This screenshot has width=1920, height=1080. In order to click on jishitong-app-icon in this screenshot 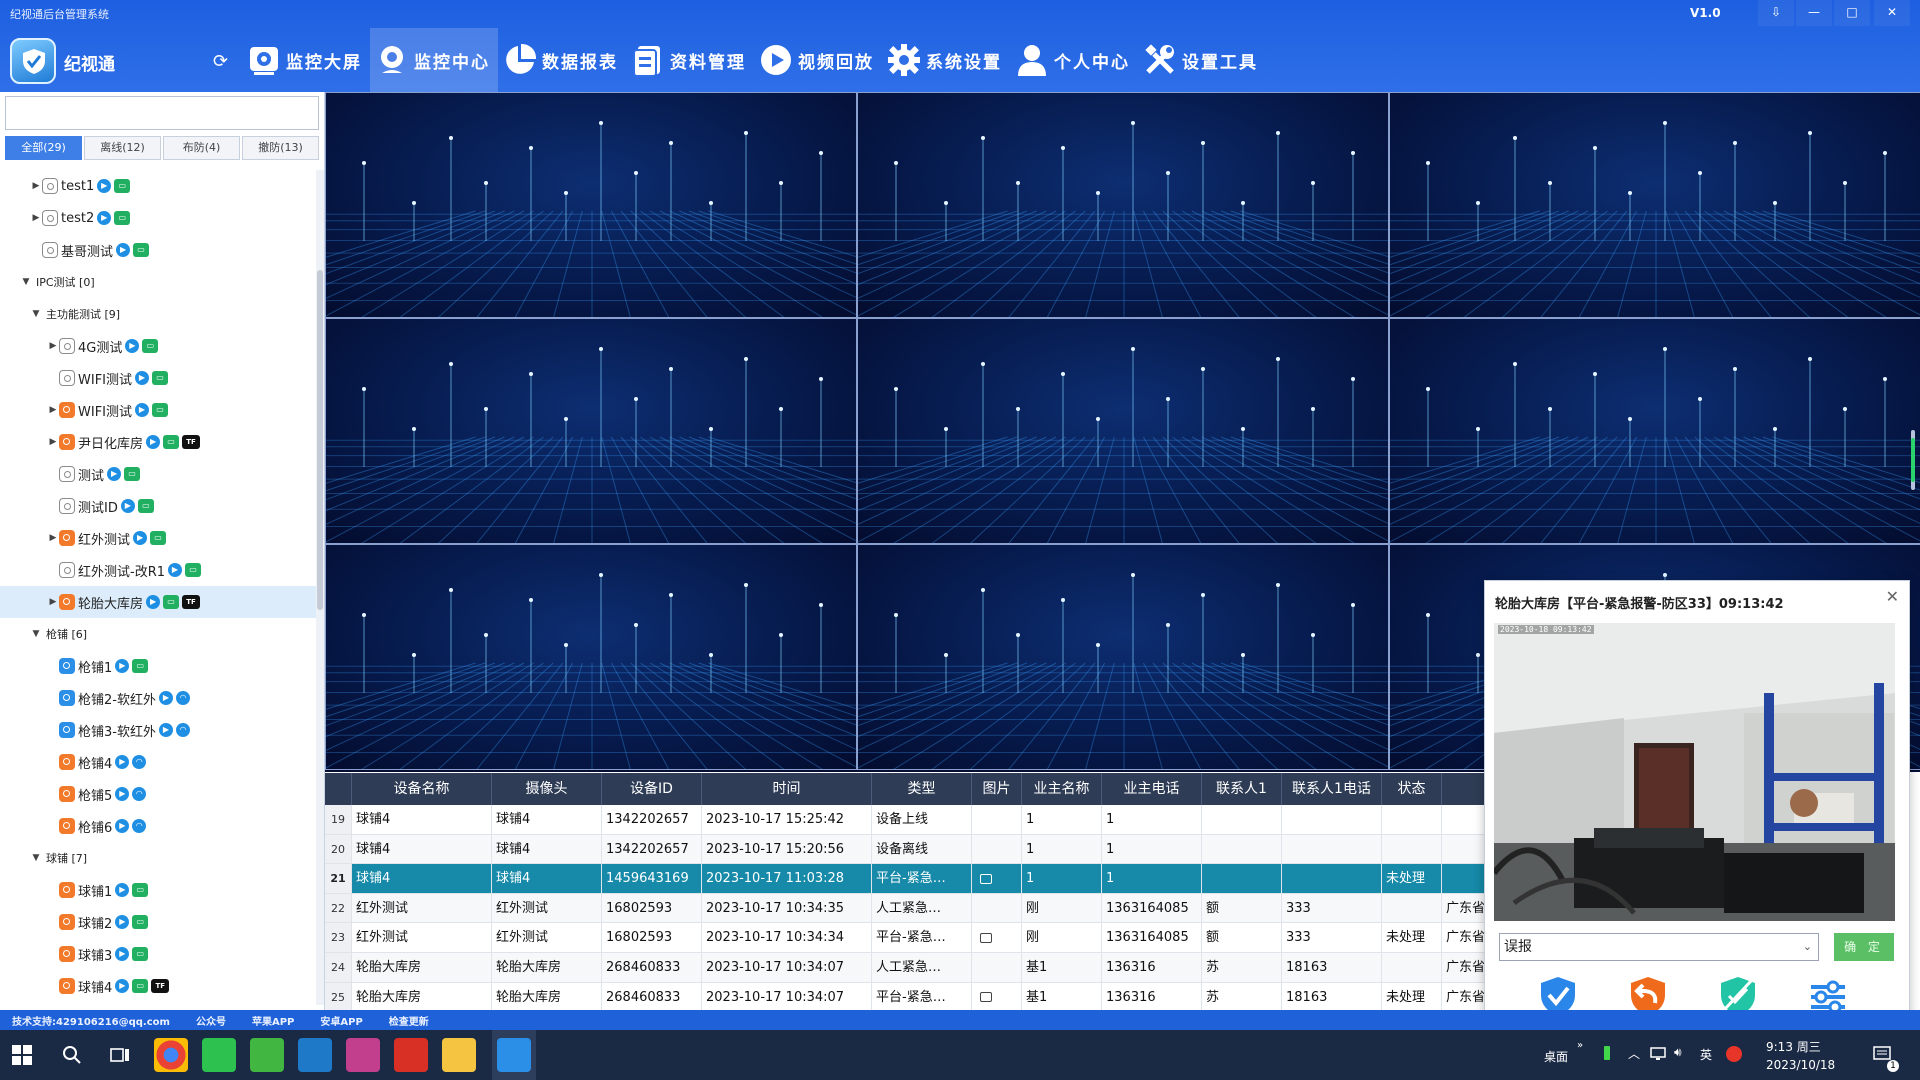, I will do `click(514, 1055)`.